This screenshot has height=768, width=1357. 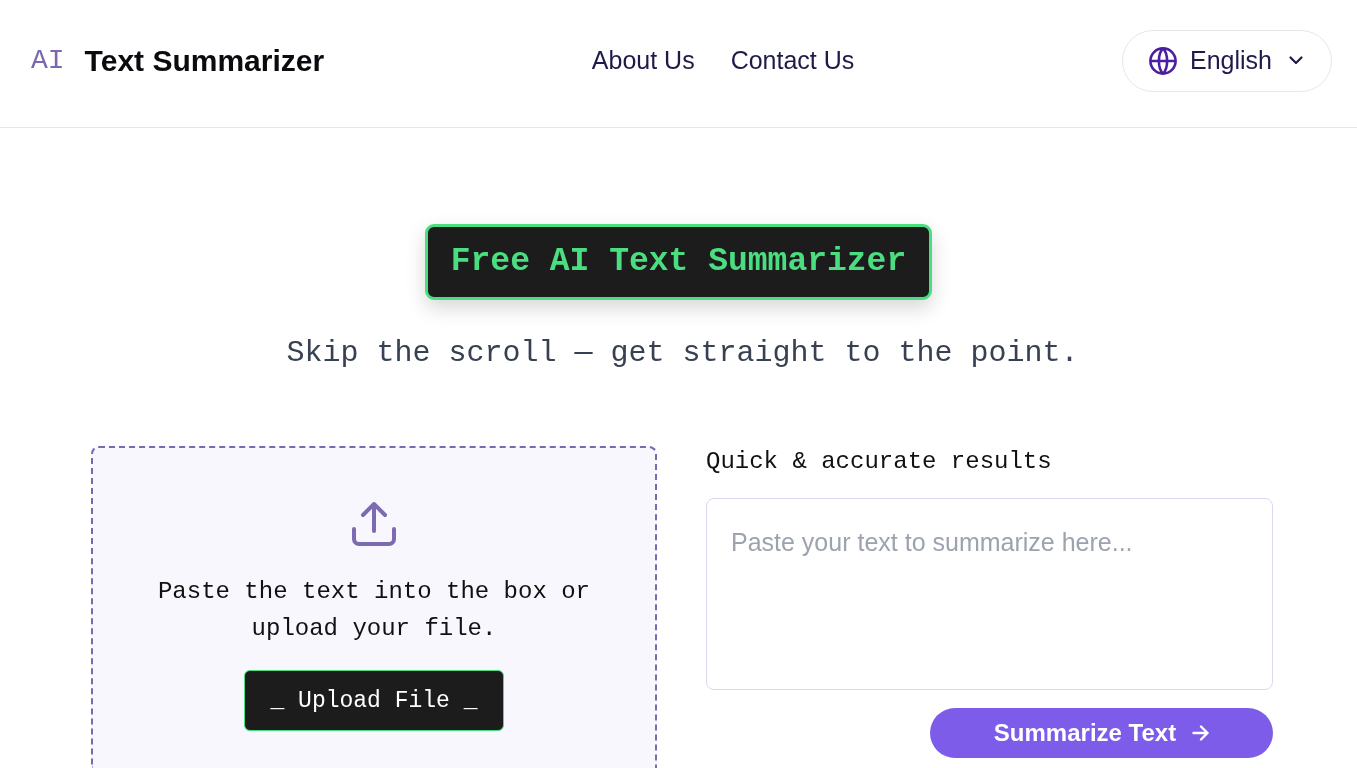 I want to click on arrow-right-icon, so click(x=1201, y=733).